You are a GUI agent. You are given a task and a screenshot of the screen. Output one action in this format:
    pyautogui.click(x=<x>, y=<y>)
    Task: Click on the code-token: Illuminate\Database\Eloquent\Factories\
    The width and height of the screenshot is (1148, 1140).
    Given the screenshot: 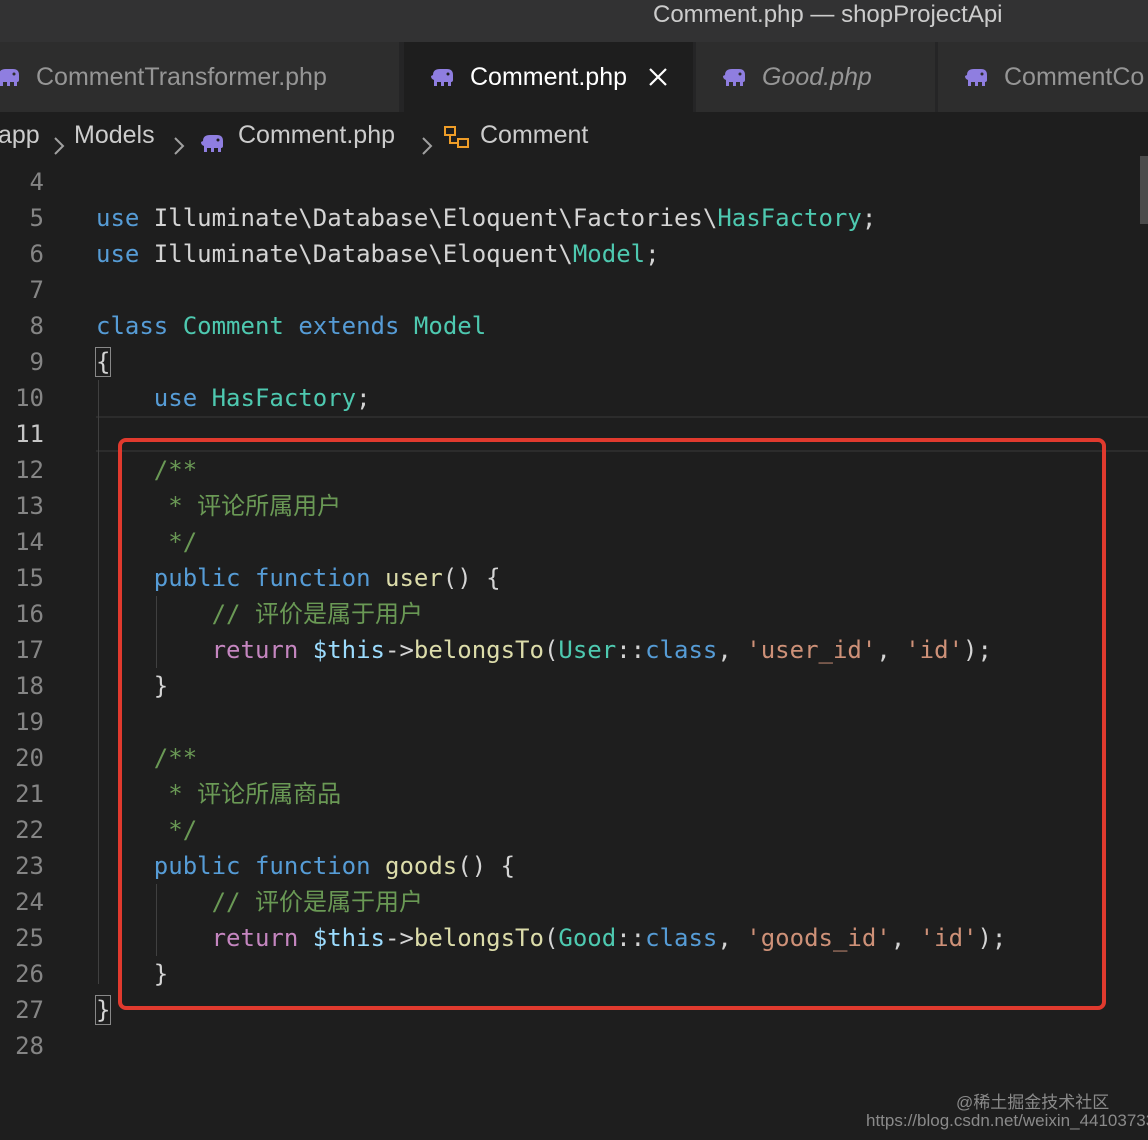 What is the action you would take?
    pyautogui.click(x=428, y=218)
    